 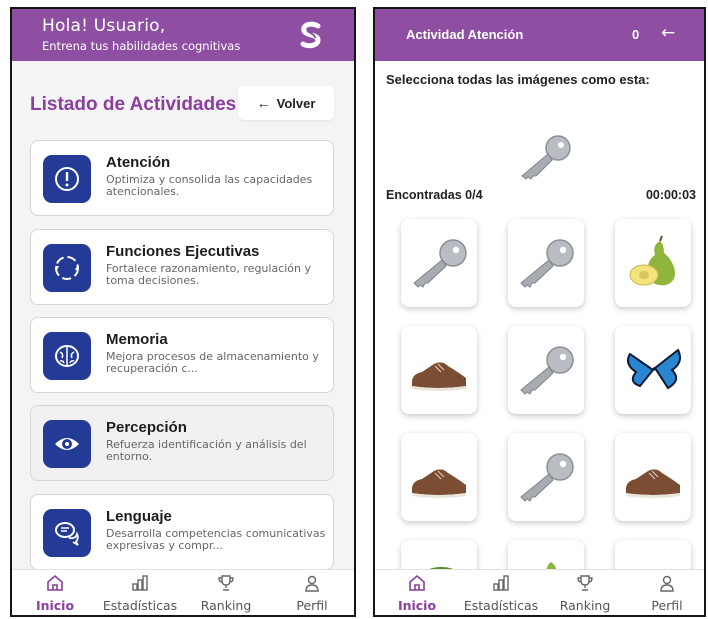 I want to click on activity-header-title: Actividad Atención, so click(x=465, y=34).